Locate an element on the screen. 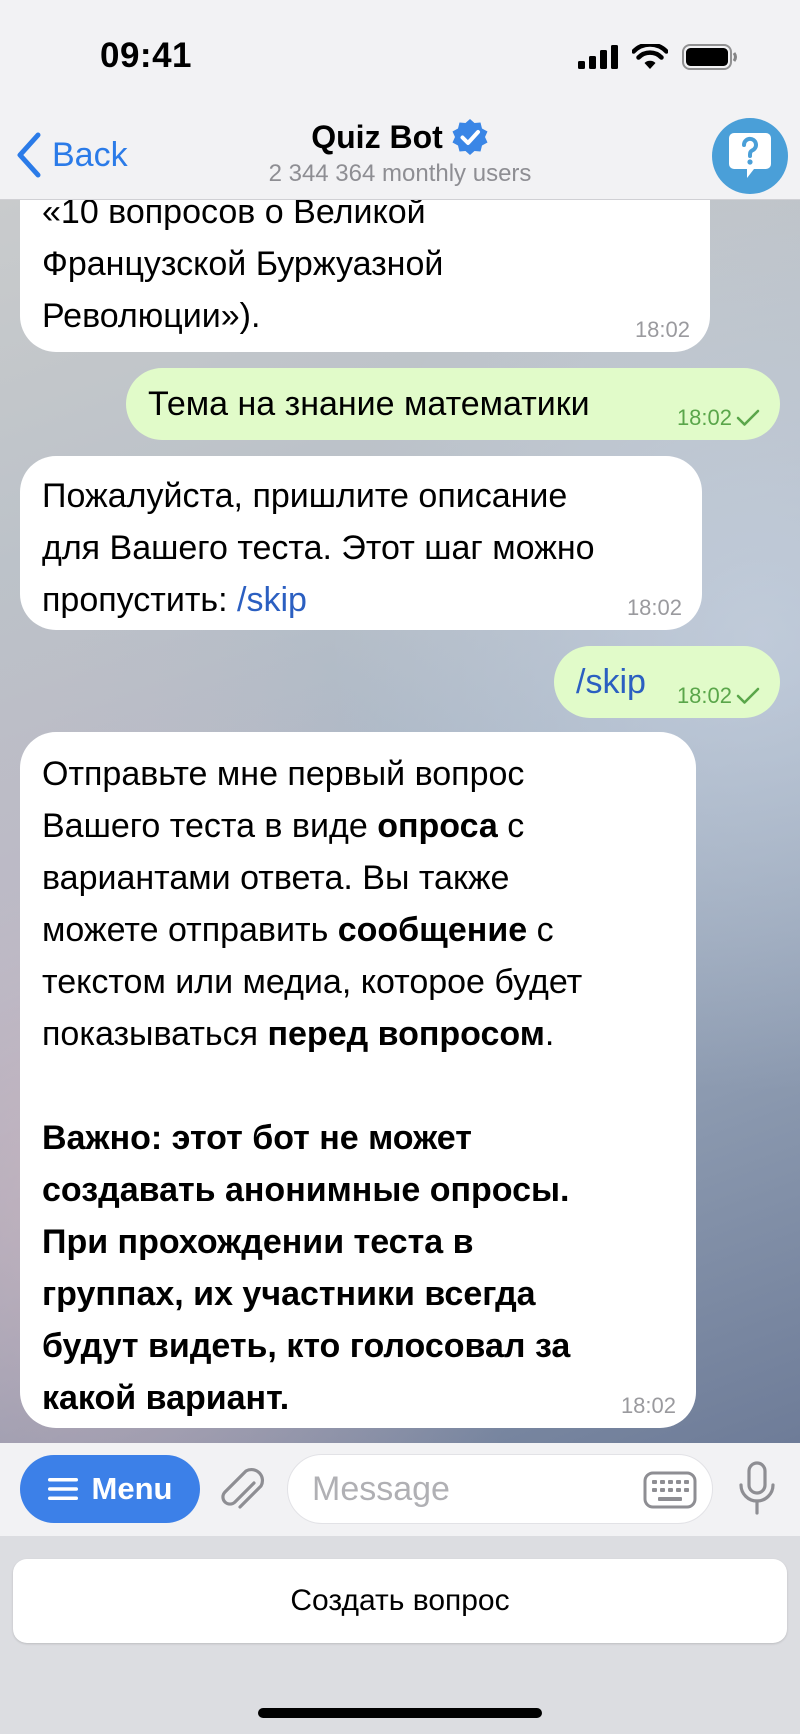  message-text: пропустить: is located at coordinates (140, 600).